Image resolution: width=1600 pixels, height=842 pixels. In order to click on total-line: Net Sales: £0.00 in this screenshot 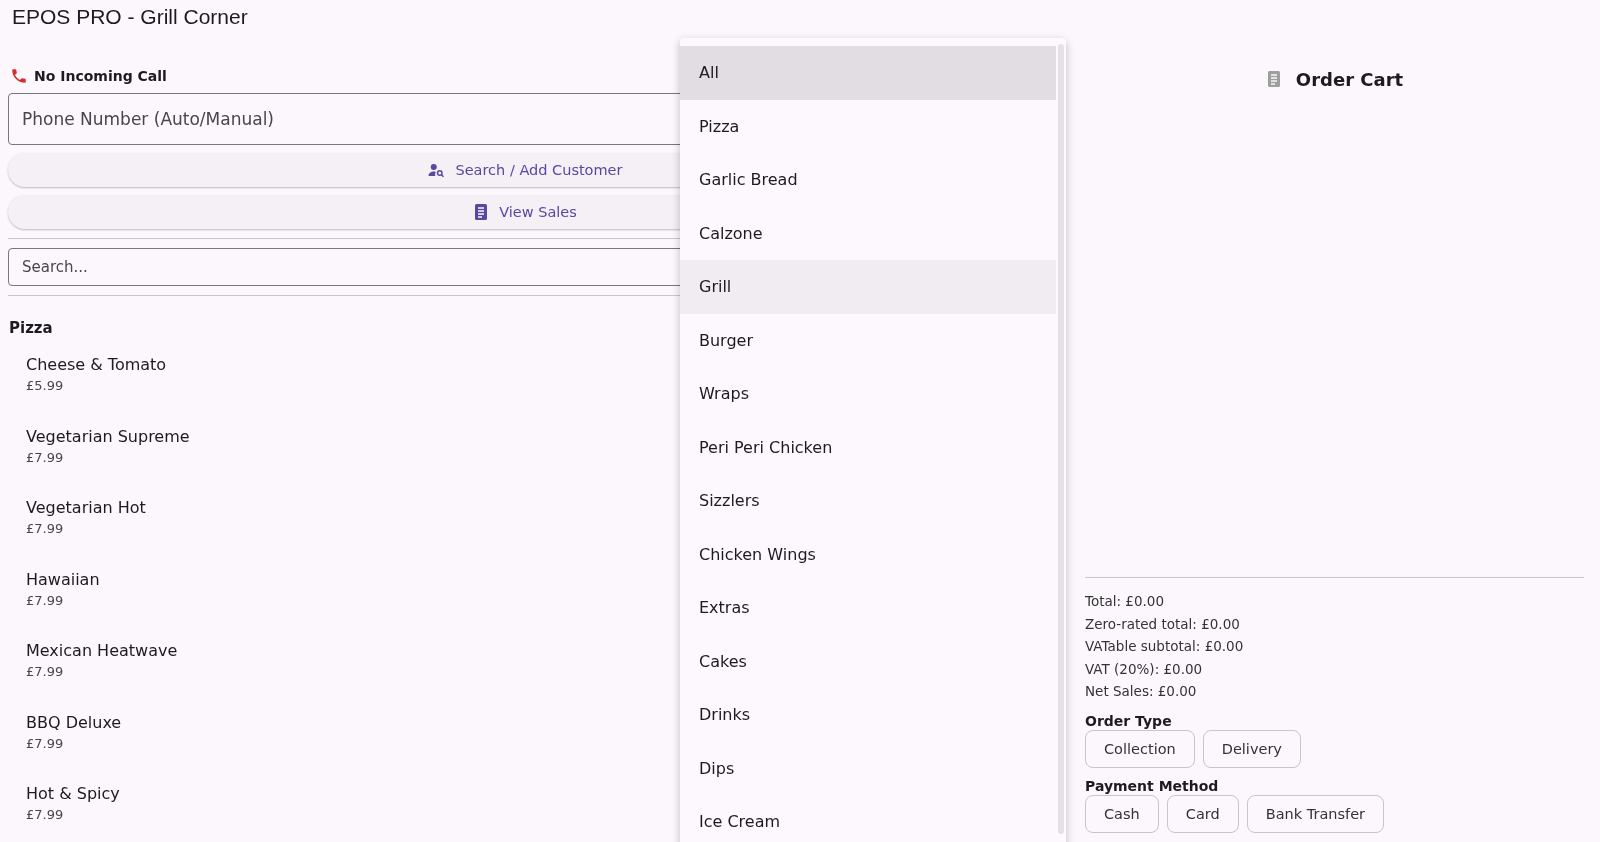, I will do `click(1141, 691)`.